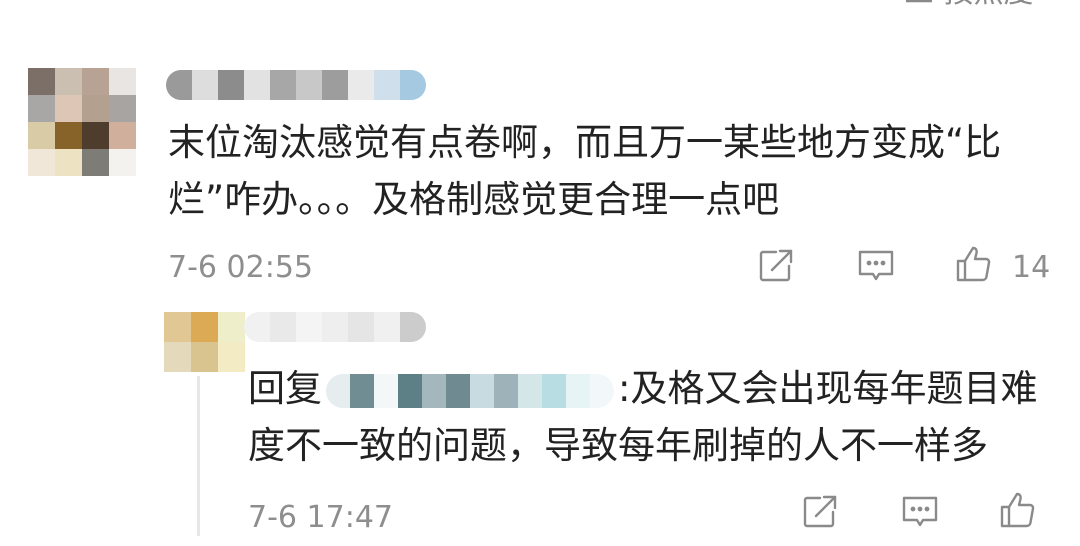  I want to click on reply-username-blurred, so click(335, 327).